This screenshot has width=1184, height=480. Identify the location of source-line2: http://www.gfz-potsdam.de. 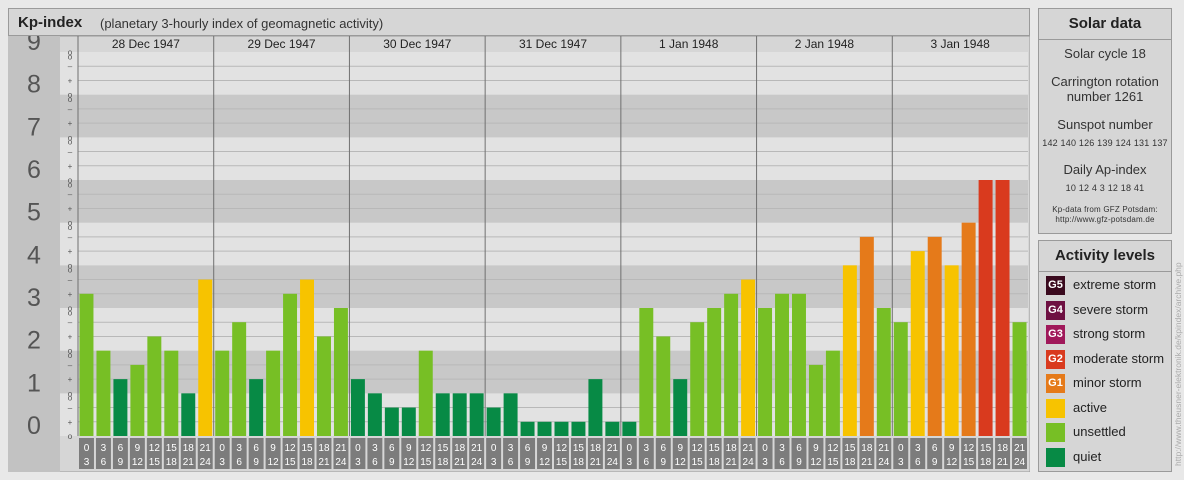
(1105, 219).